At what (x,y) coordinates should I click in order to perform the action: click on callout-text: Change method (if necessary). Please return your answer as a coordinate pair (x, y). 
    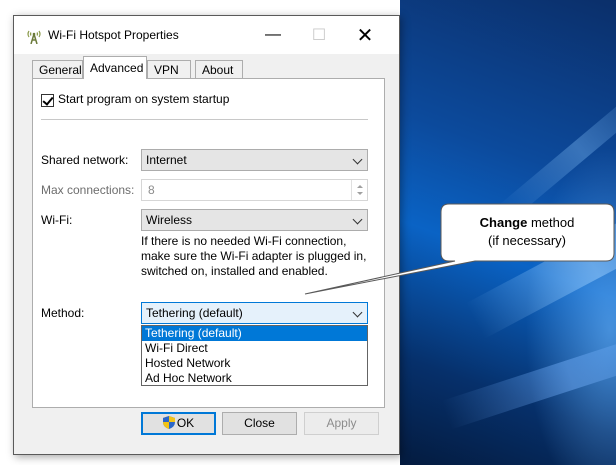
    Looking at the image, I should click on (527, 232).